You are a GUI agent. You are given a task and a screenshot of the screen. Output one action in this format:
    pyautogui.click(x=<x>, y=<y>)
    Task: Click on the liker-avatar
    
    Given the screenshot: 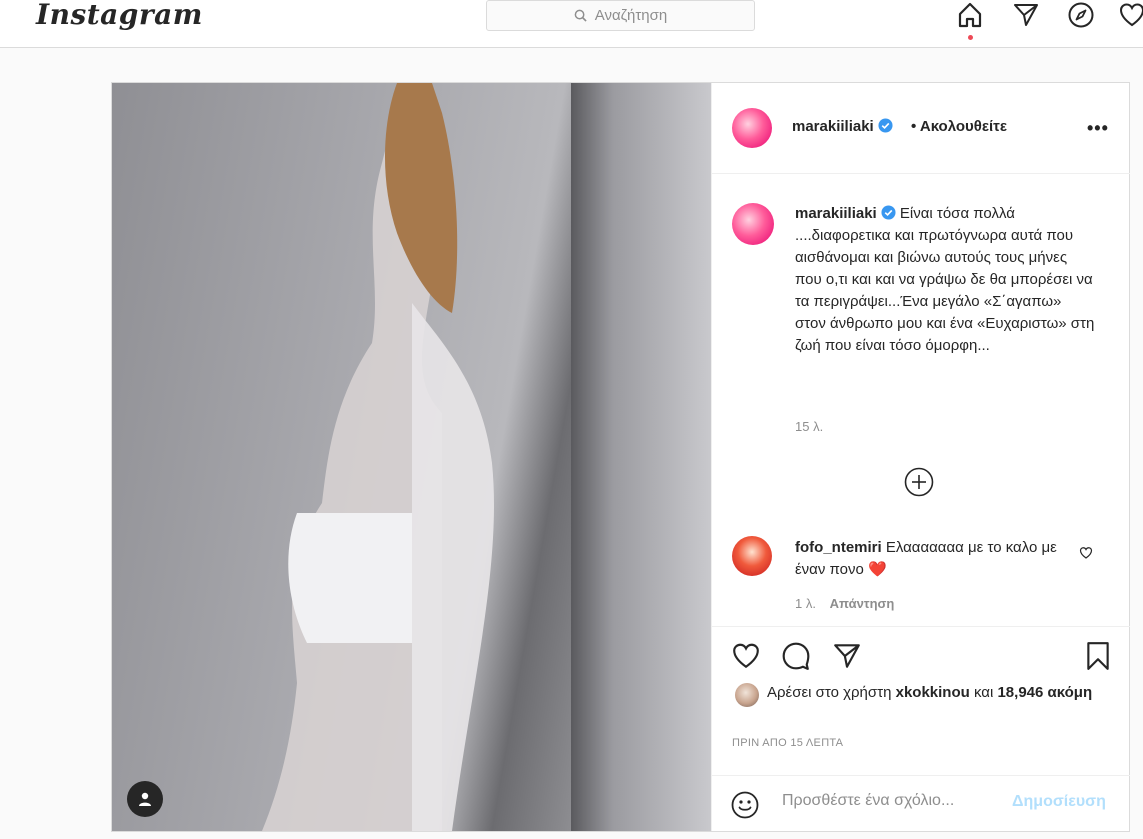 What is the action you would take?
    pyautogui.click(x=747, y=695)
    